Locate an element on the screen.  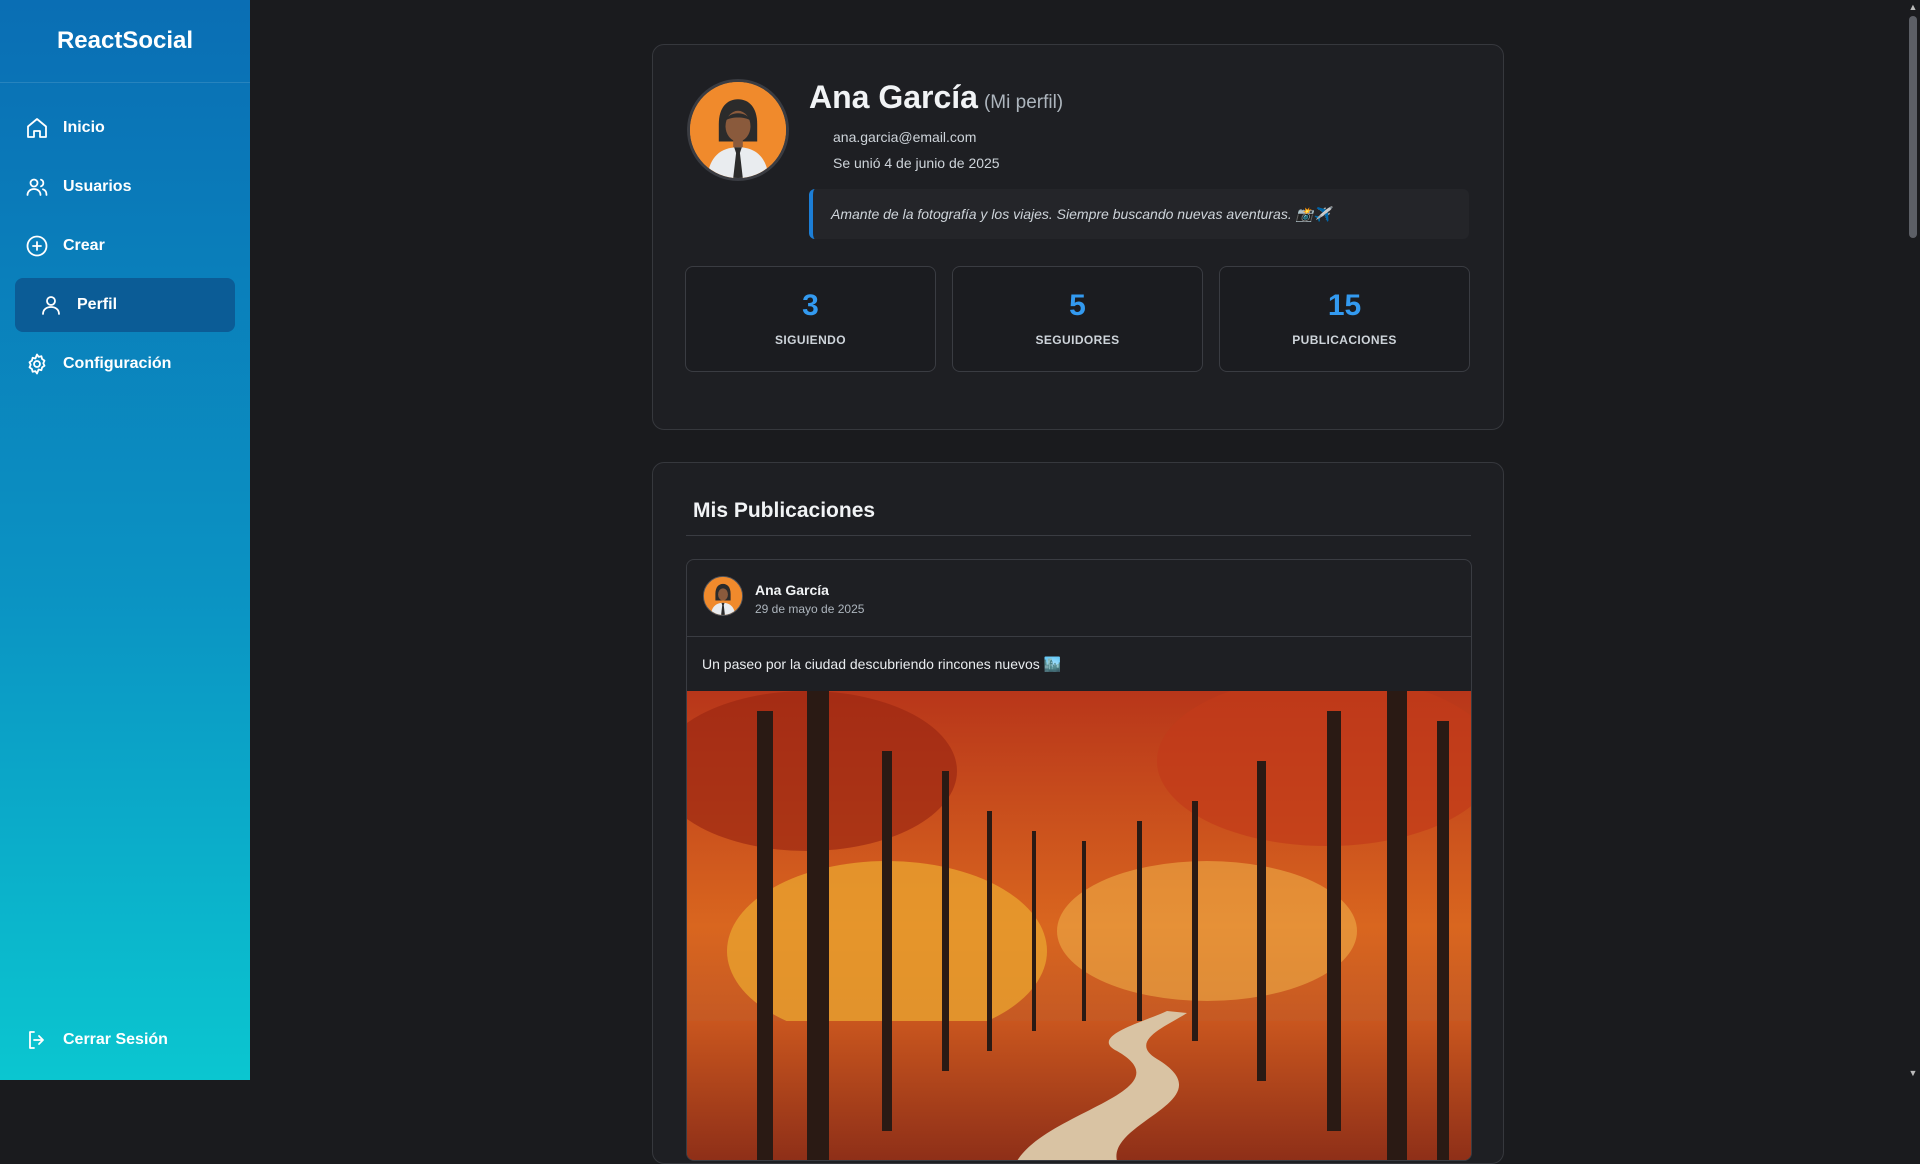
my-profile-tag: (Mi perfil) is located at coordinates (1023, 102).